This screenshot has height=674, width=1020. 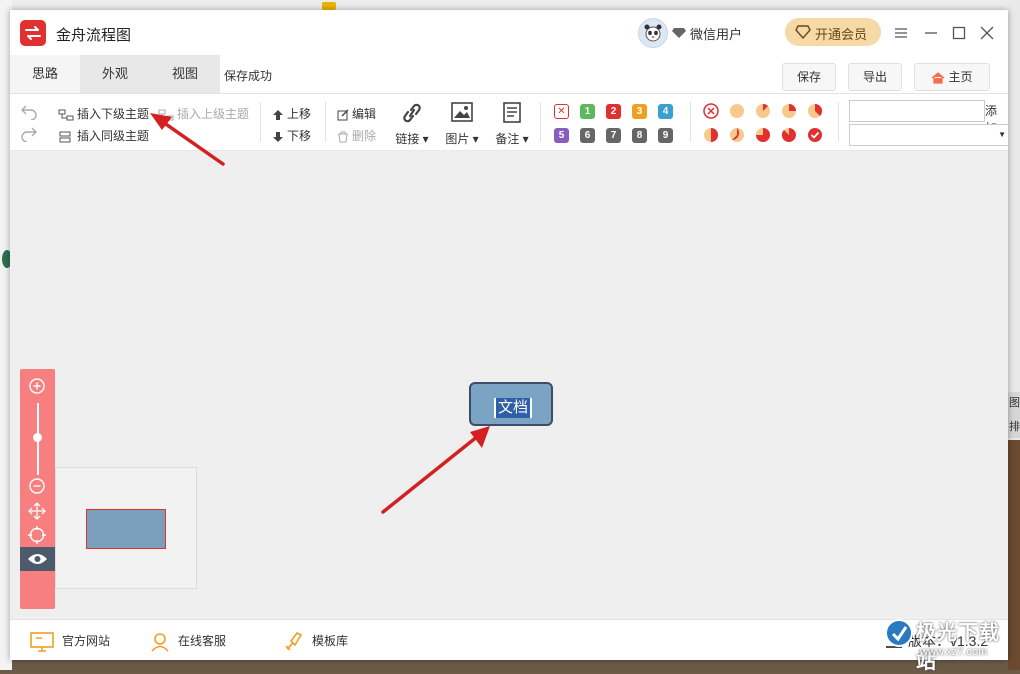 I want to click on link-label: 链接, so click(x=407, y=139).